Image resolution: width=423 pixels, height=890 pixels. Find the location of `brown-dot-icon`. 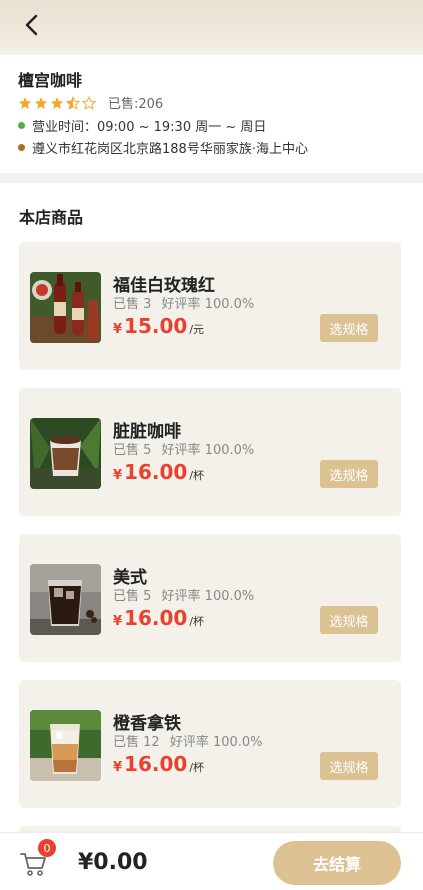

brown-dot-icon is located at coordinates (21, 147).